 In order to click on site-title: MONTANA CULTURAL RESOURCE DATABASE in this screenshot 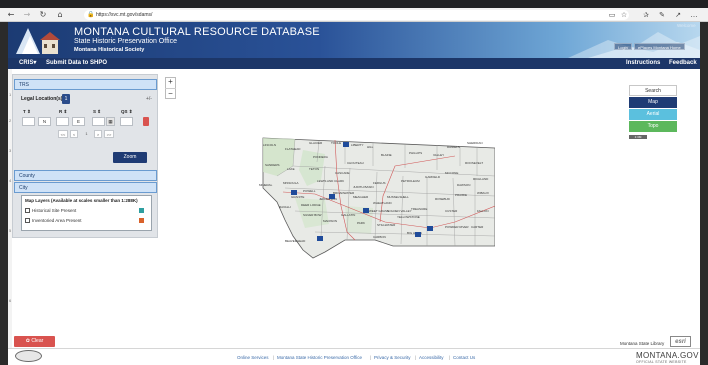, I will do `click(197, 32)`.